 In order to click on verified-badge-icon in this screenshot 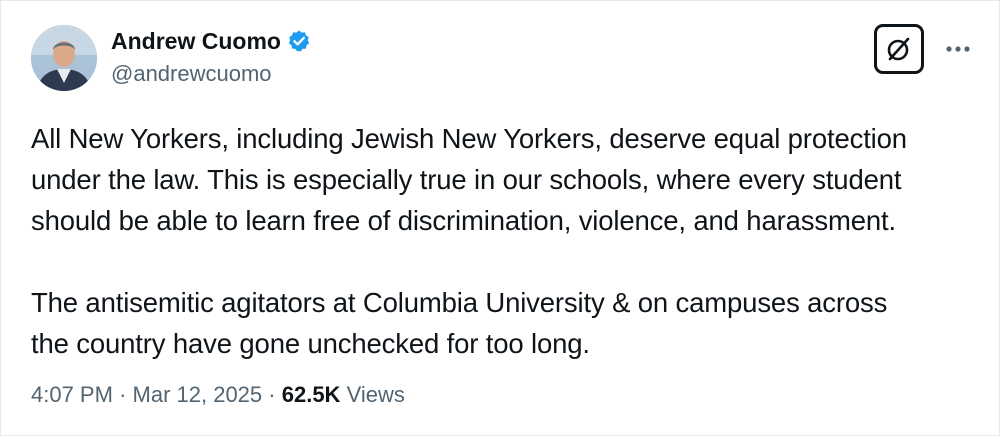, I will do `click(299, 41)`.